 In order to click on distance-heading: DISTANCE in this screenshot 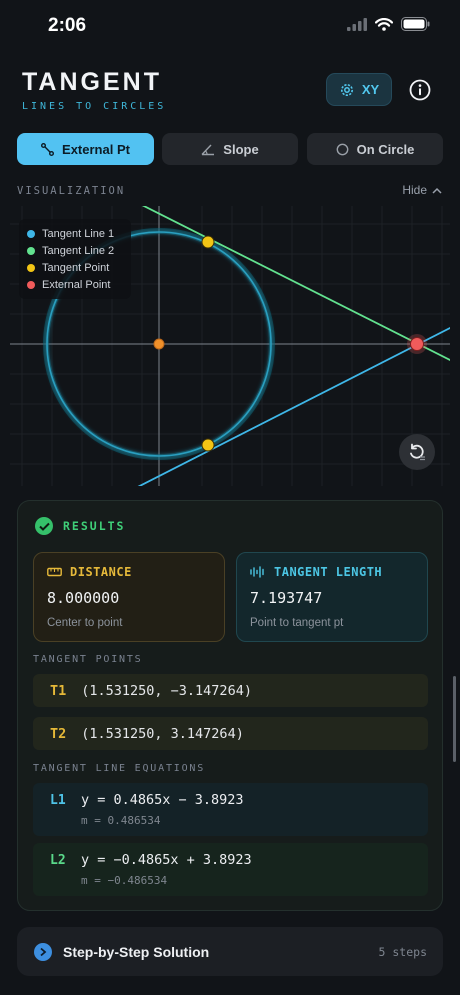, I will do `click(129, 572)`.